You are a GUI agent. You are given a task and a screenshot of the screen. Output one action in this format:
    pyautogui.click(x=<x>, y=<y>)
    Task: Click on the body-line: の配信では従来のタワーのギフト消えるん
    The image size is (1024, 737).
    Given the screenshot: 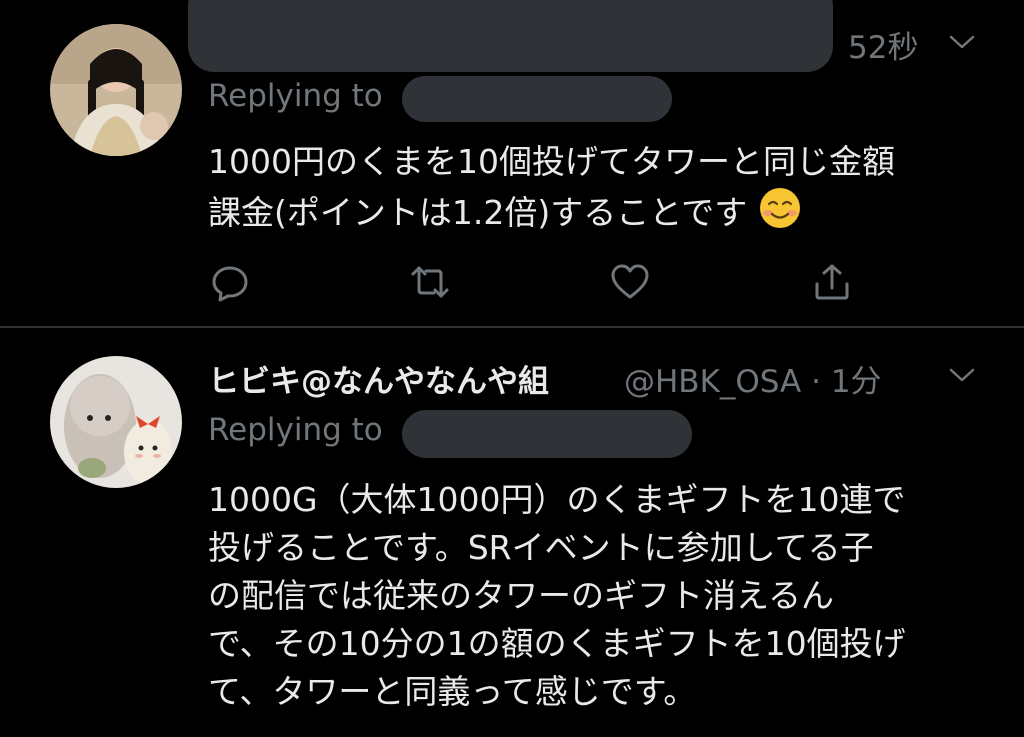 What is the action you would take?
    pyautogui.click(x=521, y=595)
    